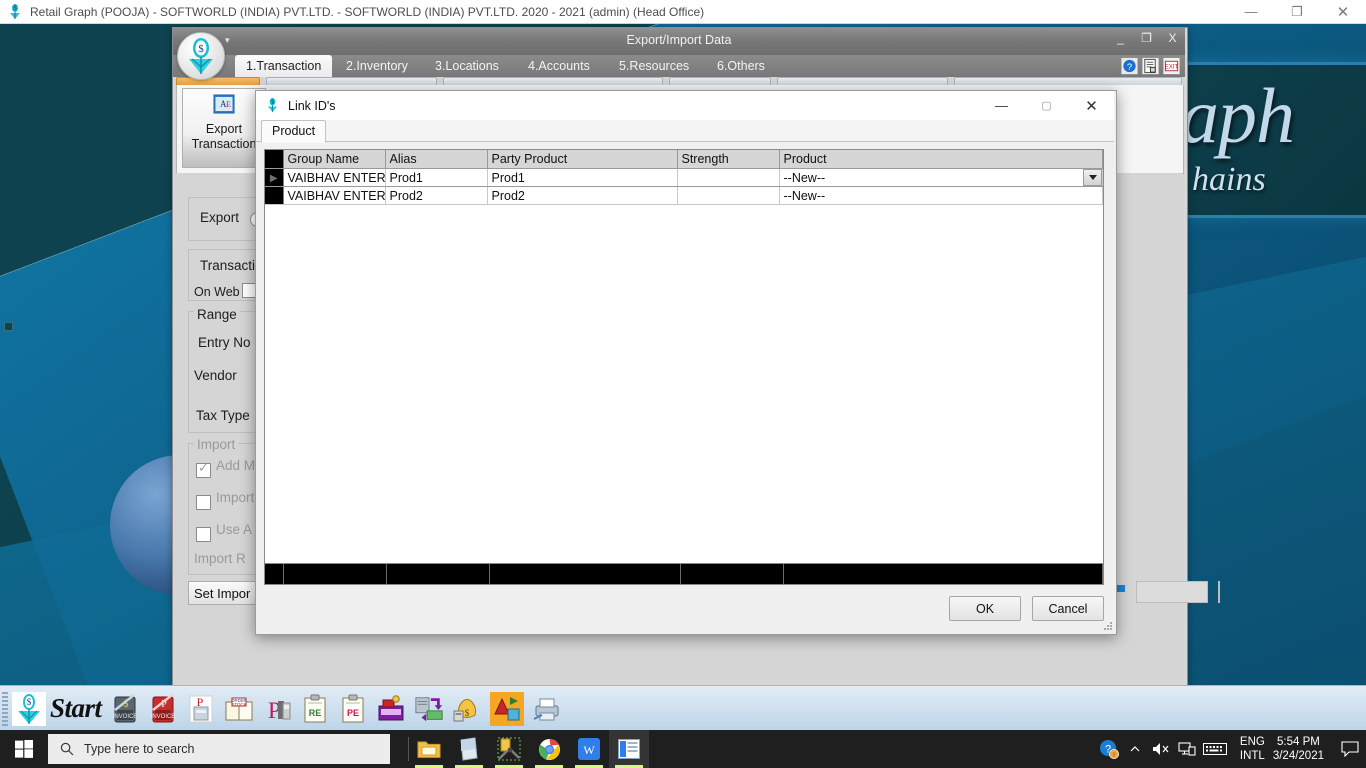 The width and height of the screenshot is (1366, 768). I want to click on main-maximize-button: ❐, so click(1297, 11).